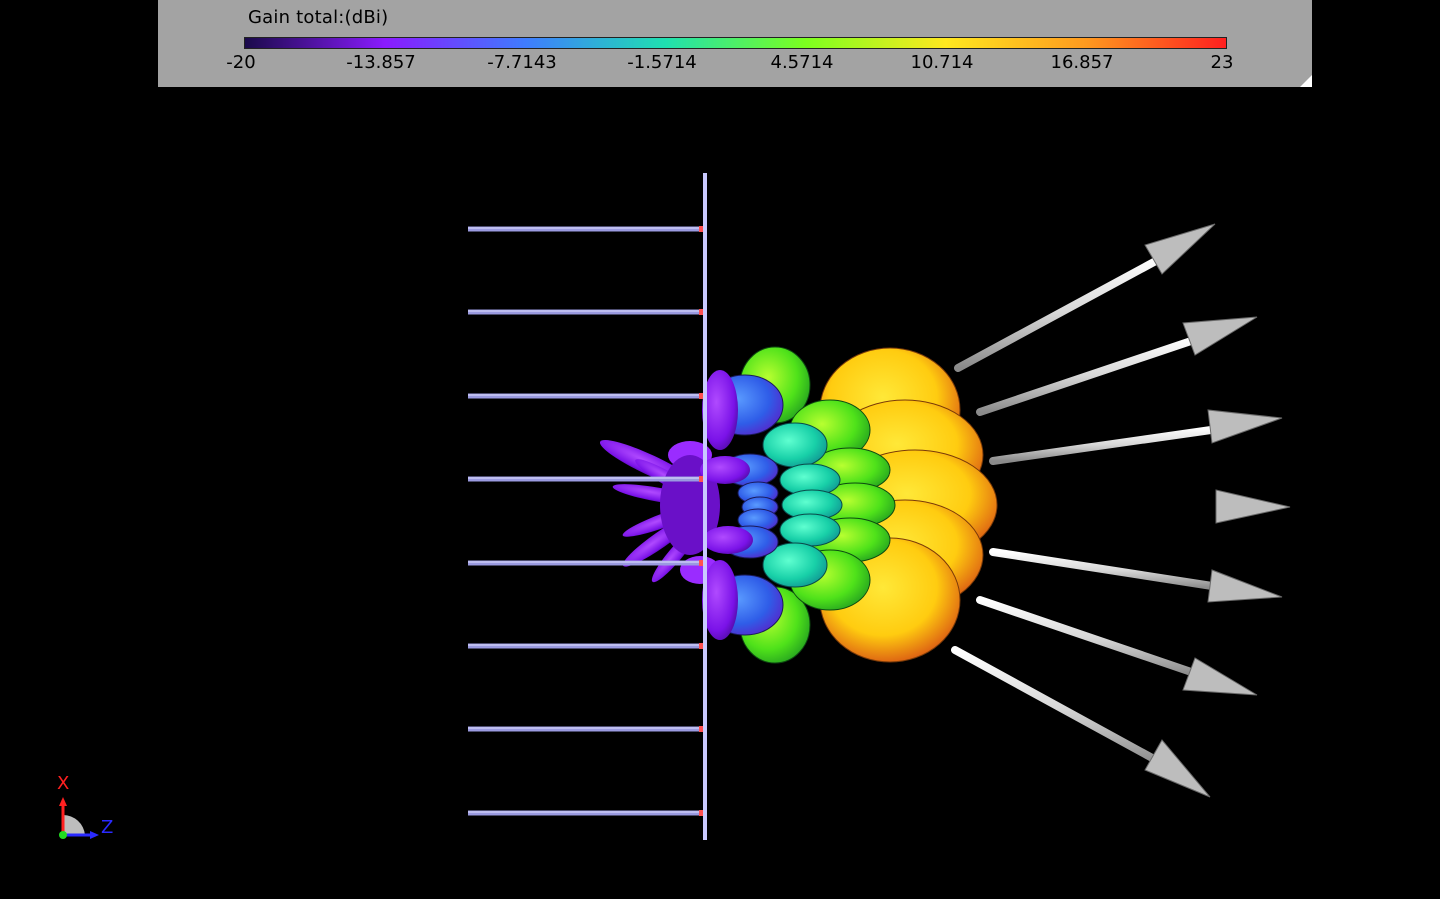 The width and height of the screenshot is (1440, 899). I want to click on z-axis-label: Z, so click(107, 827).